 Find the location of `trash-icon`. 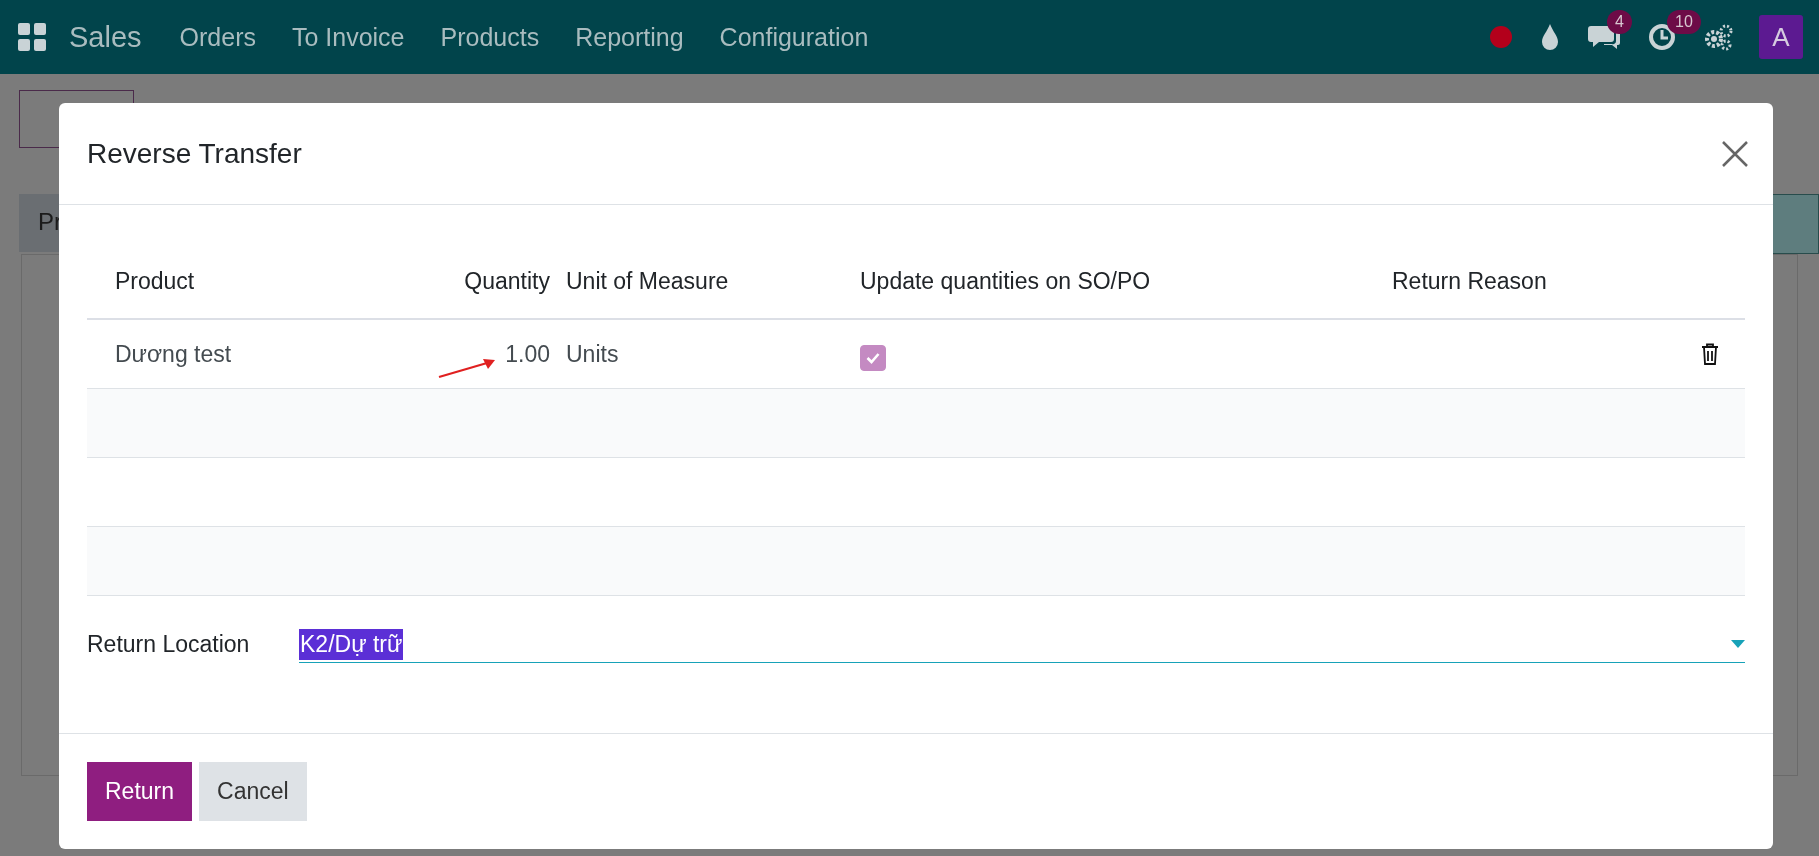

trash-icon is located at coordinates (1710, 354).